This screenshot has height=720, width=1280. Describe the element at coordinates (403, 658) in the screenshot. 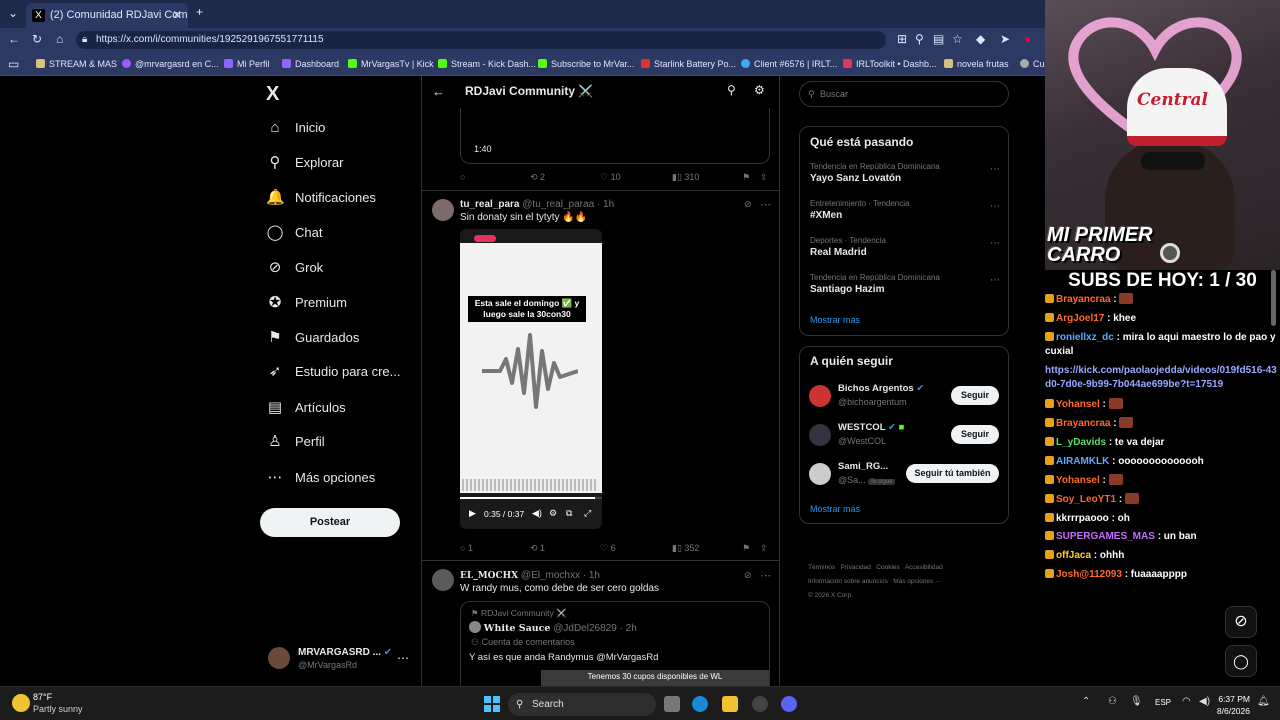

I see `account-more-icon: ⋯` at that location.